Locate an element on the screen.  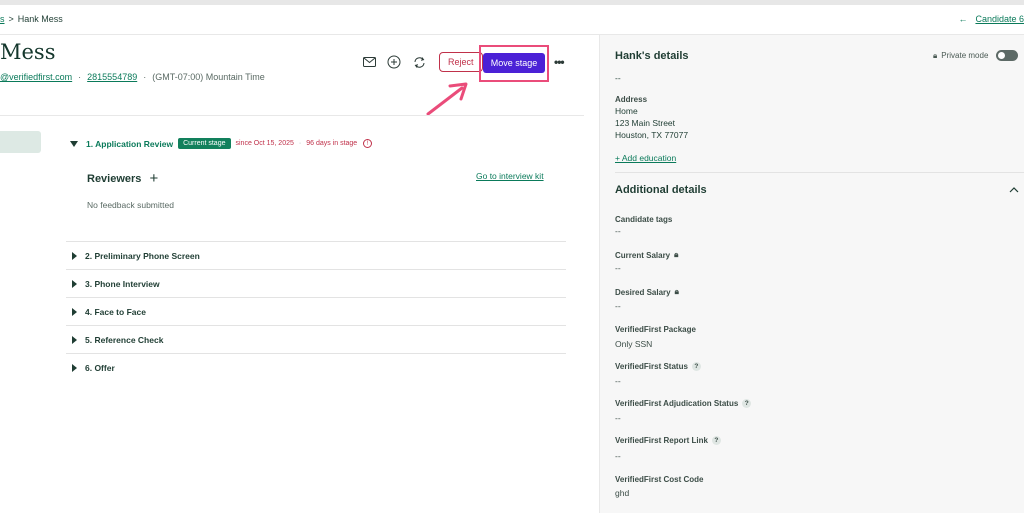
stage-label: 5. Reference Check is located at coordinates (124, 340).